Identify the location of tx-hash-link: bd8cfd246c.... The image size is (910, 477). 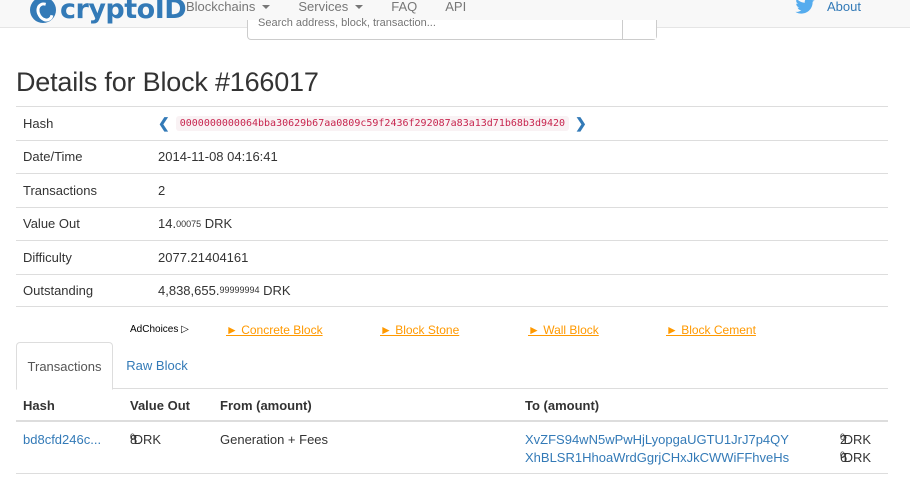
(62, 439).